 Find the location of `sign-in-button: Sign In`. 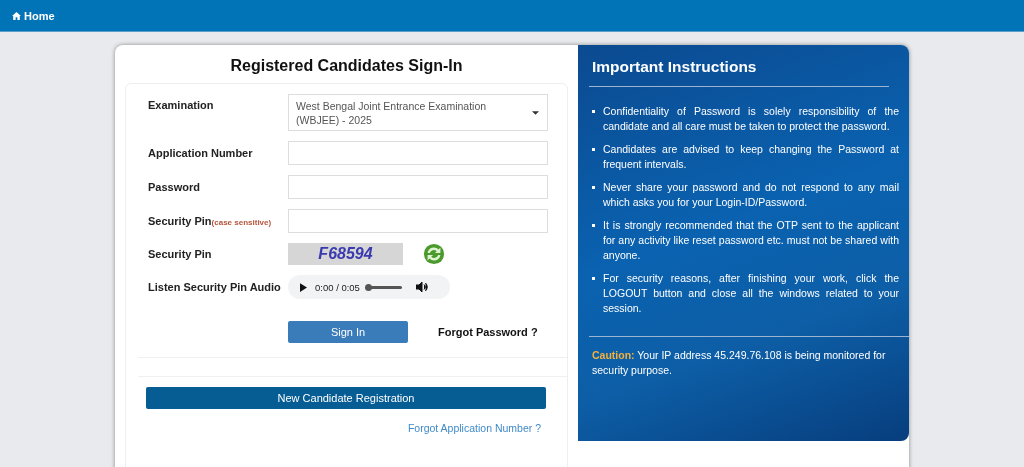

sign-in-button: Sign In is located at coordinates (348, 332).